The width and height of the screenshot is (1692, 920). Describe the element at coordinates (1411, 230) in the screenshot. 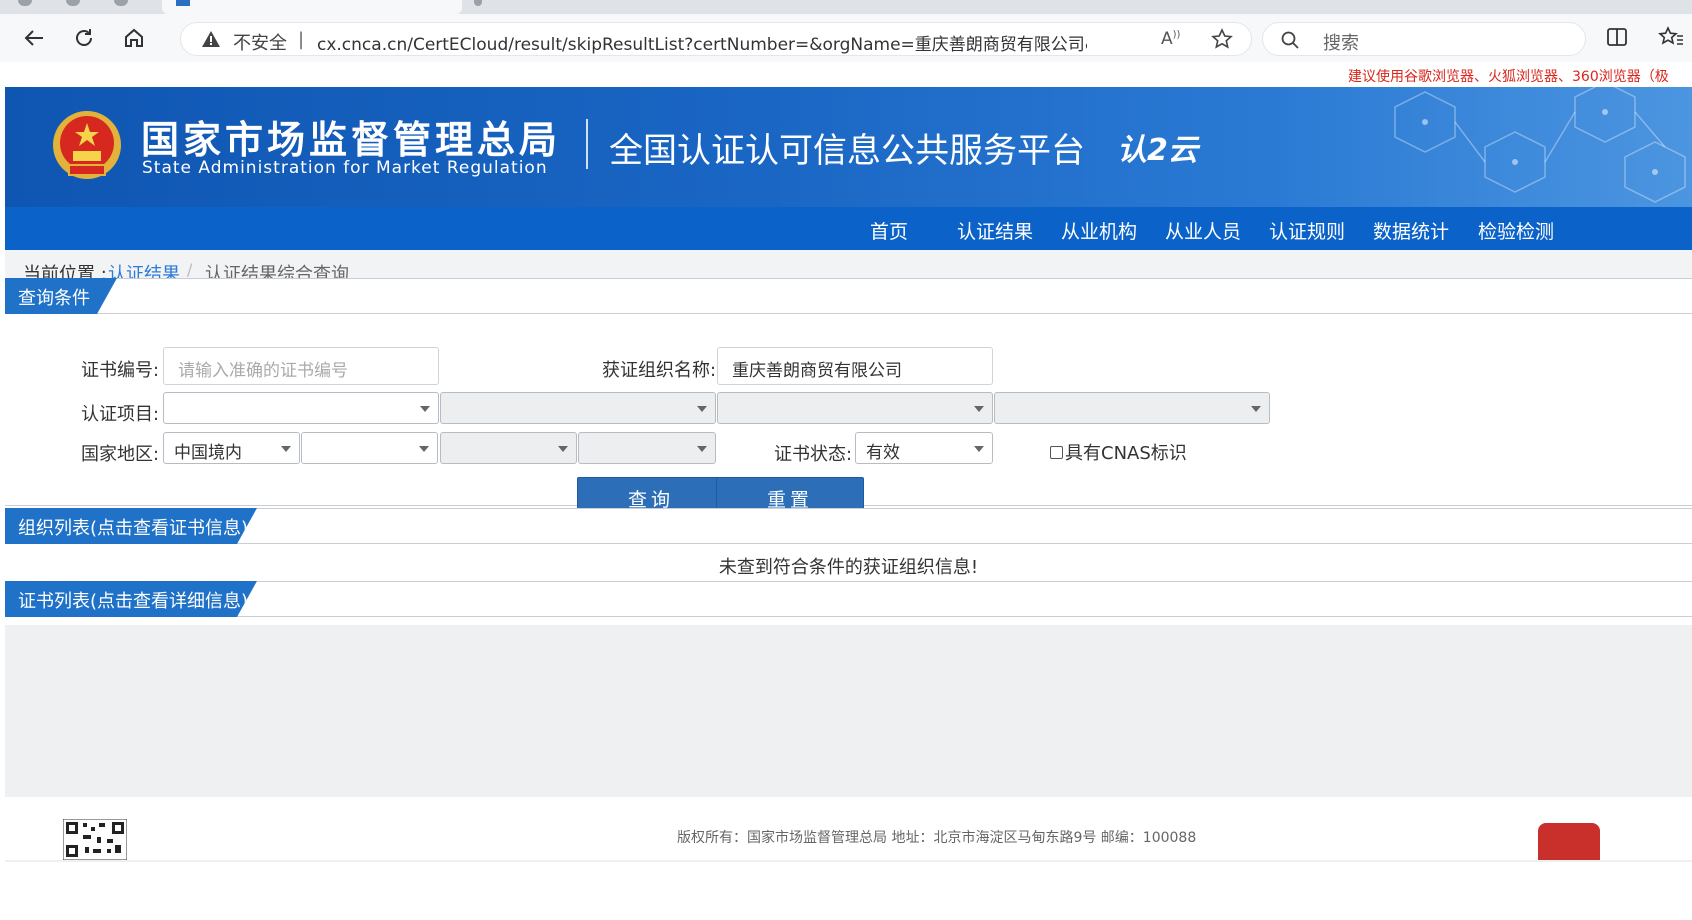

I see `nav-statistics: 数据统计` at that location.